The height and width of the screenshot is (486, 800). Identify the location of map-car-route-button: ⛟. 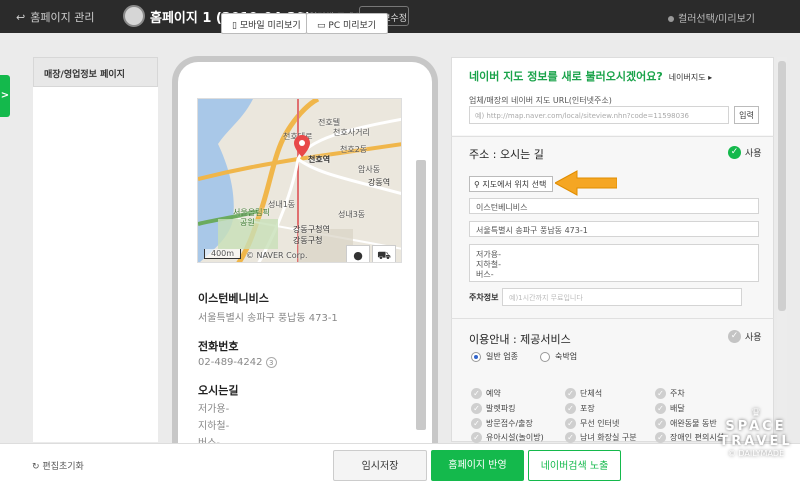
(384, 253).